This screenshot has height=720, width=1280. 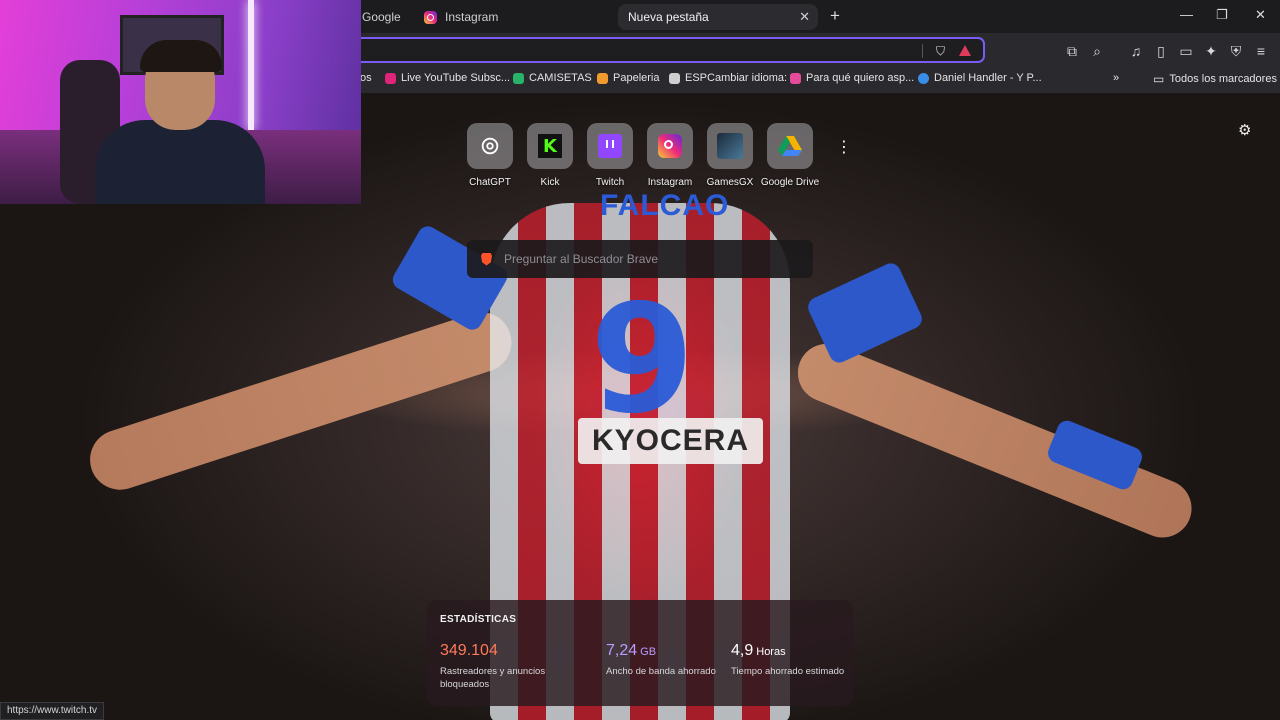 I want to click on webcam-overlay, so click(x=180, y=102).